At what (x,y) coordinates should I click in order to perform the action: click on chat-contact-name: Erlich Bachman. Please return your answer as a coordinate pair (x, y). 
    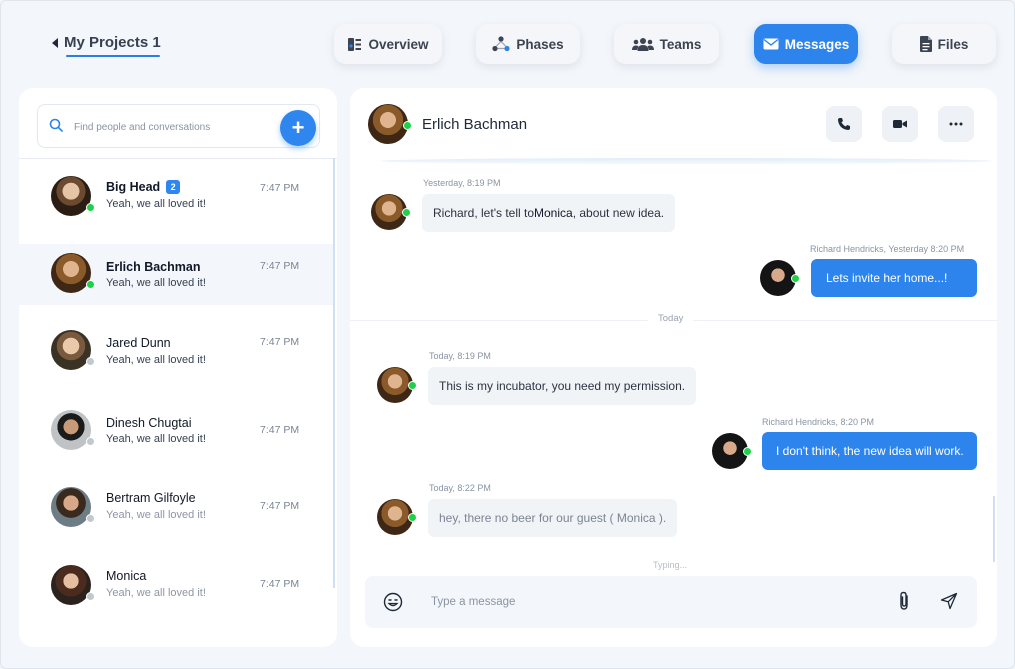
    Looking at the image, I should click on (475, 124).